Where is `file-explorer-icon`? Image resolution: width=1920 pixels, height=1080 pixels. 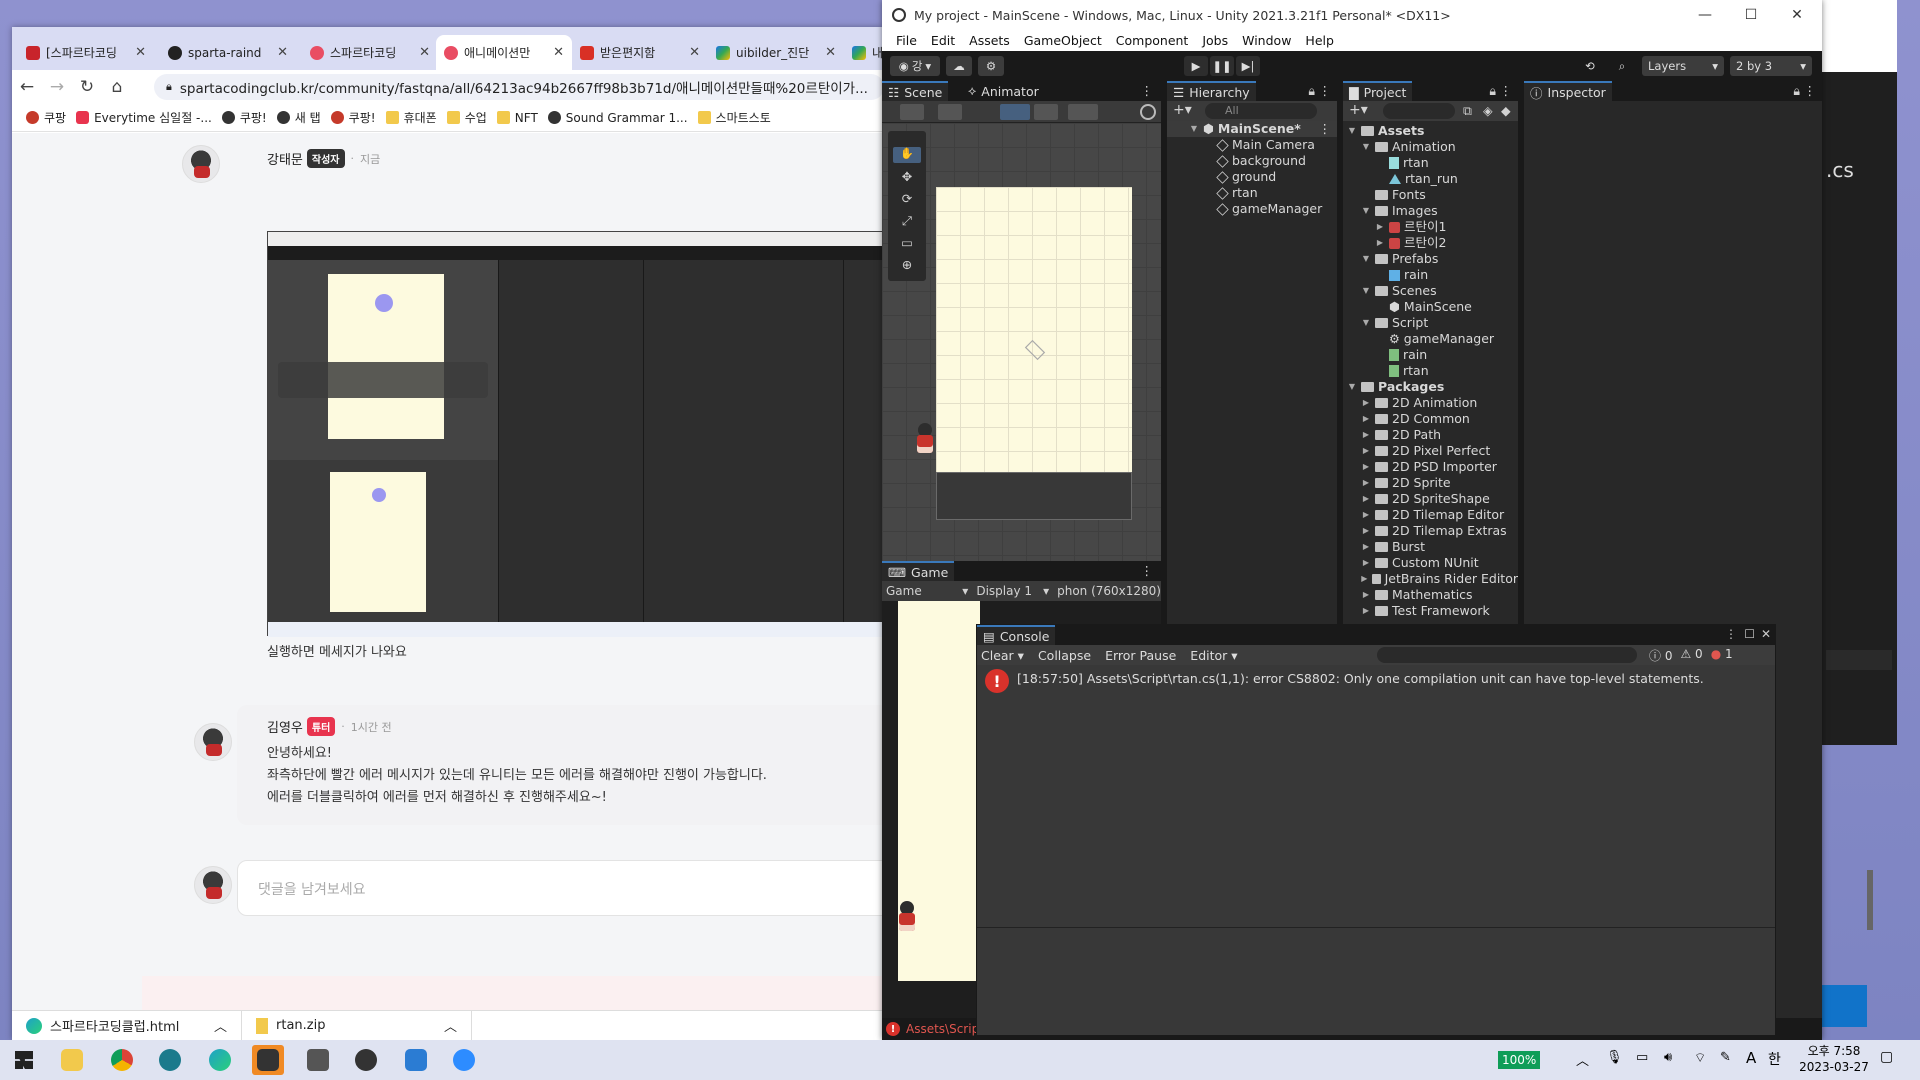
file-explorer-icon is located at coordinates (72, 1060).